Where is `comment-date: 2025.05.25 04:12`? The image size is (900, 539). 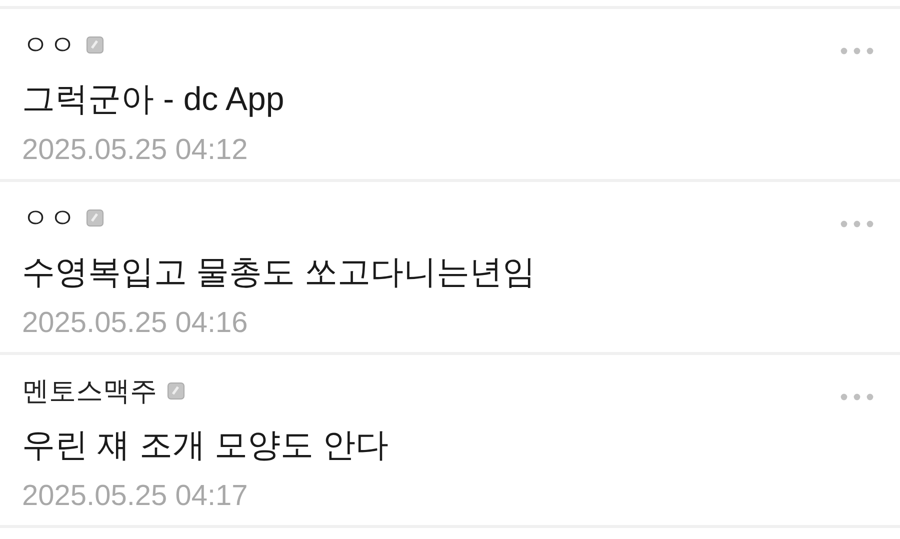
comment-date: 2025.05.25 04:12 is located at coordinates (135, 150).